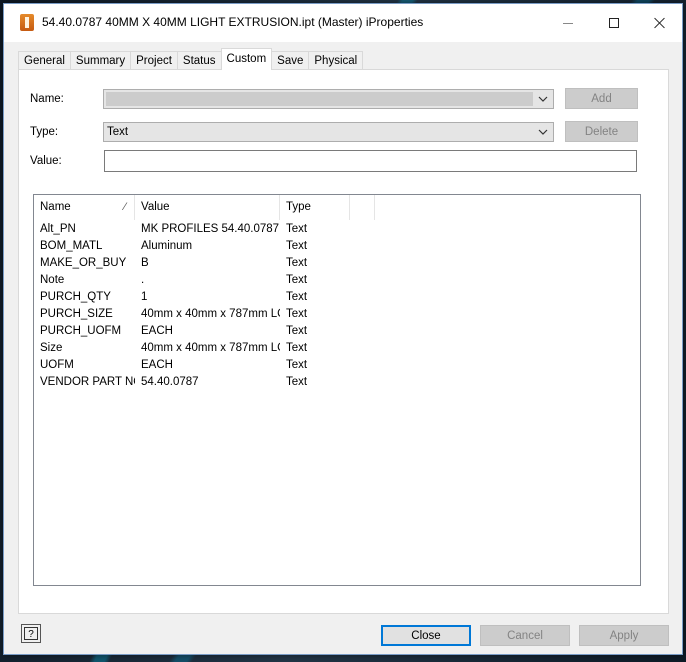  I want to click on property-value-cell: Aluminum, so click(167, 246).